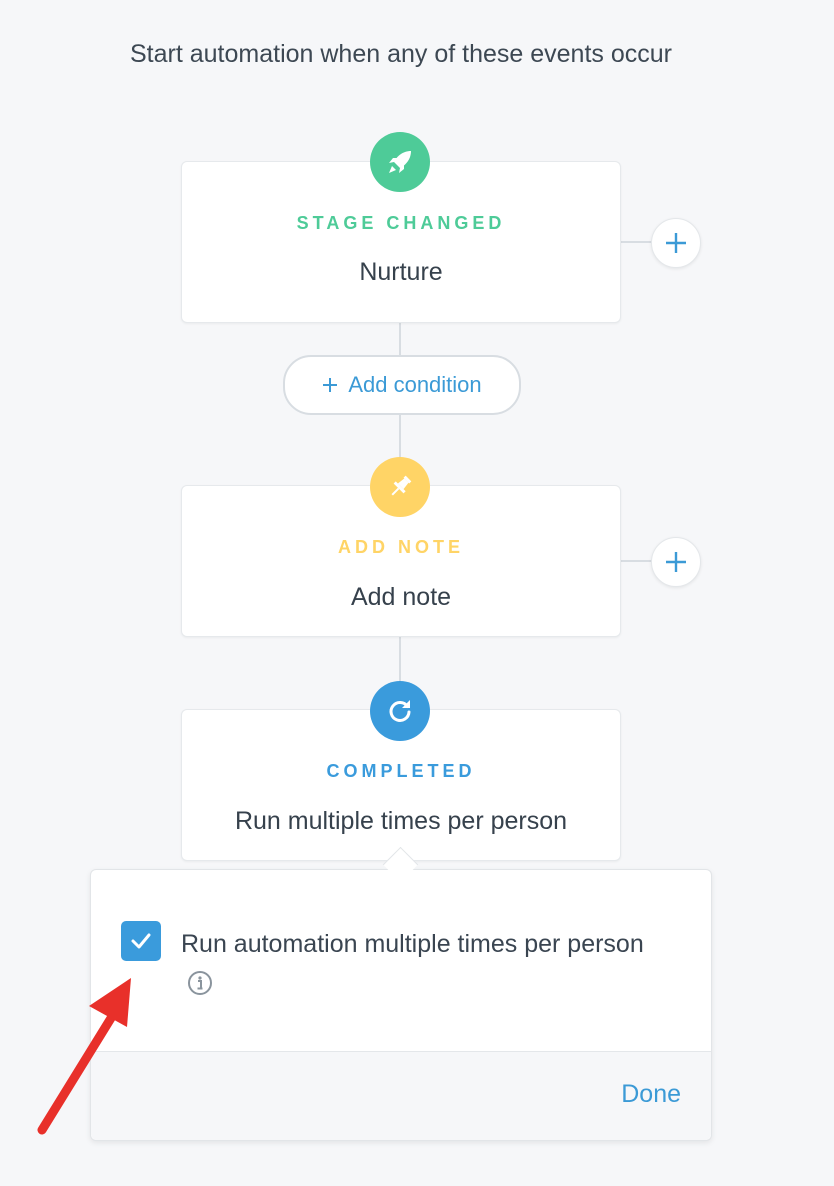  I want to click on info-icon, so click(200, 983).